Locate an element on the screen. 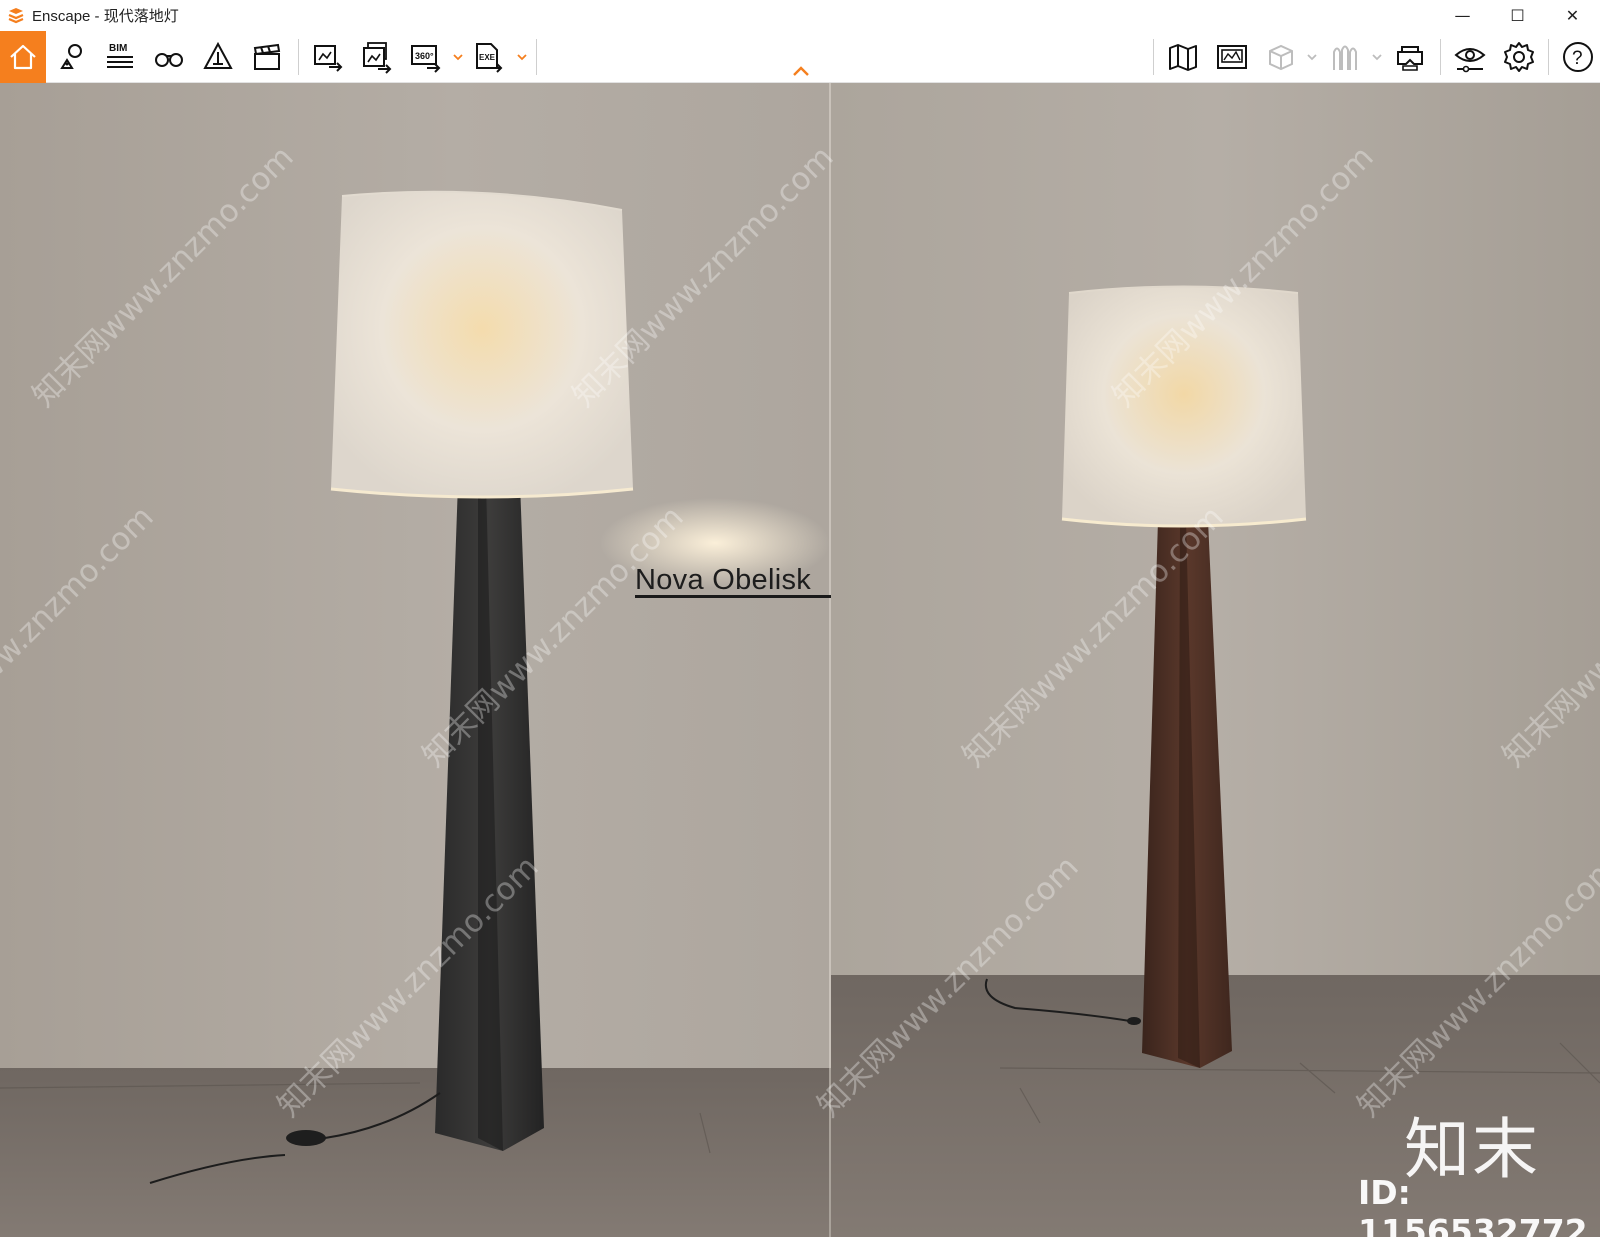 The image size is (1600, 1237). svg-text: BIM is located at coordinates (118, 48).